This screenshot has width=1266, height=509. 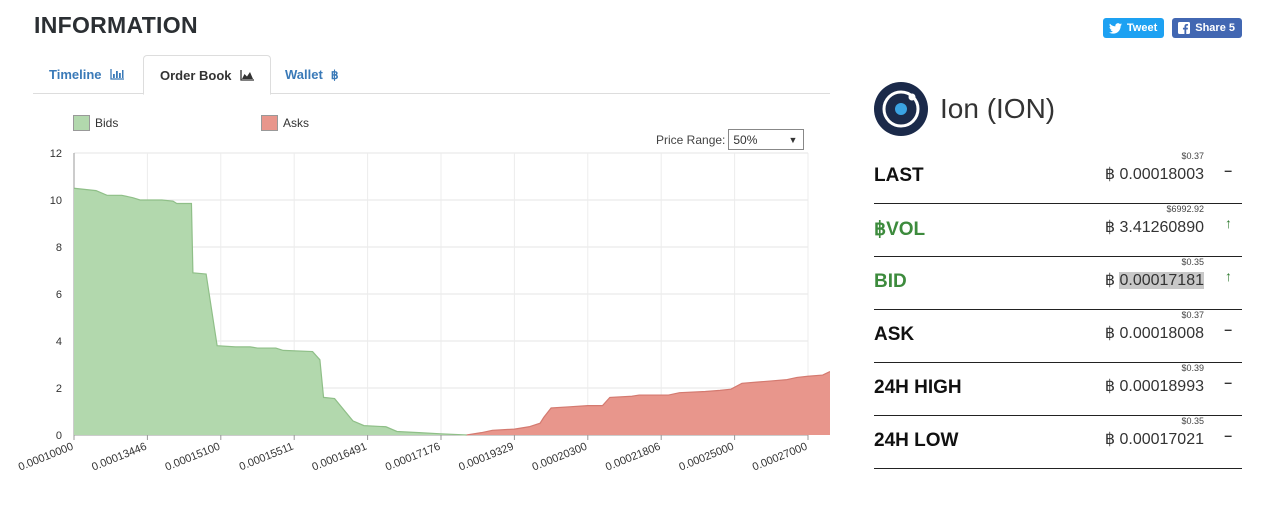 I want to click on y-tick-label: 10, so click(x=56, y=201).